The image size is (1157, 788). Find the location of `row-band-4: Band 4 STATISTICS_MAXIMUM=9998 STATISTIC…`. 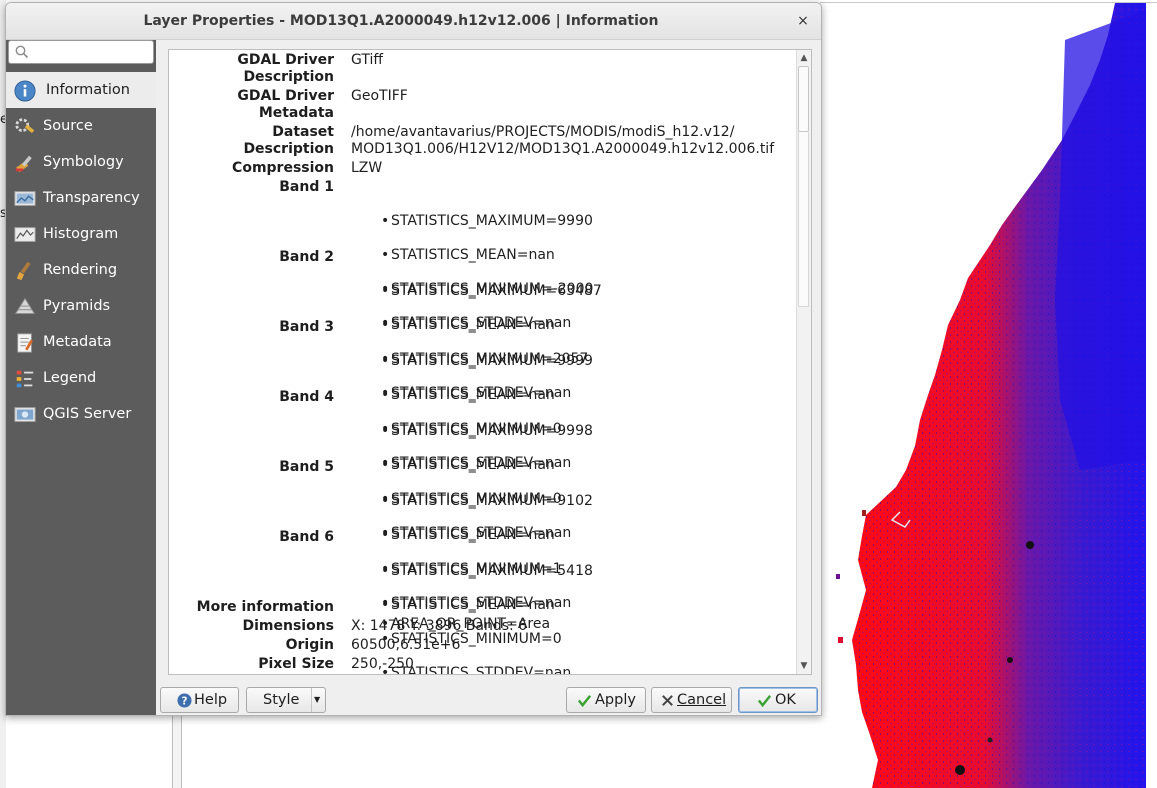

row-band-4: Band 4 STATISTICS_MAXIMUM=9998 STATISTIC… is located at coordinates (481, 465).